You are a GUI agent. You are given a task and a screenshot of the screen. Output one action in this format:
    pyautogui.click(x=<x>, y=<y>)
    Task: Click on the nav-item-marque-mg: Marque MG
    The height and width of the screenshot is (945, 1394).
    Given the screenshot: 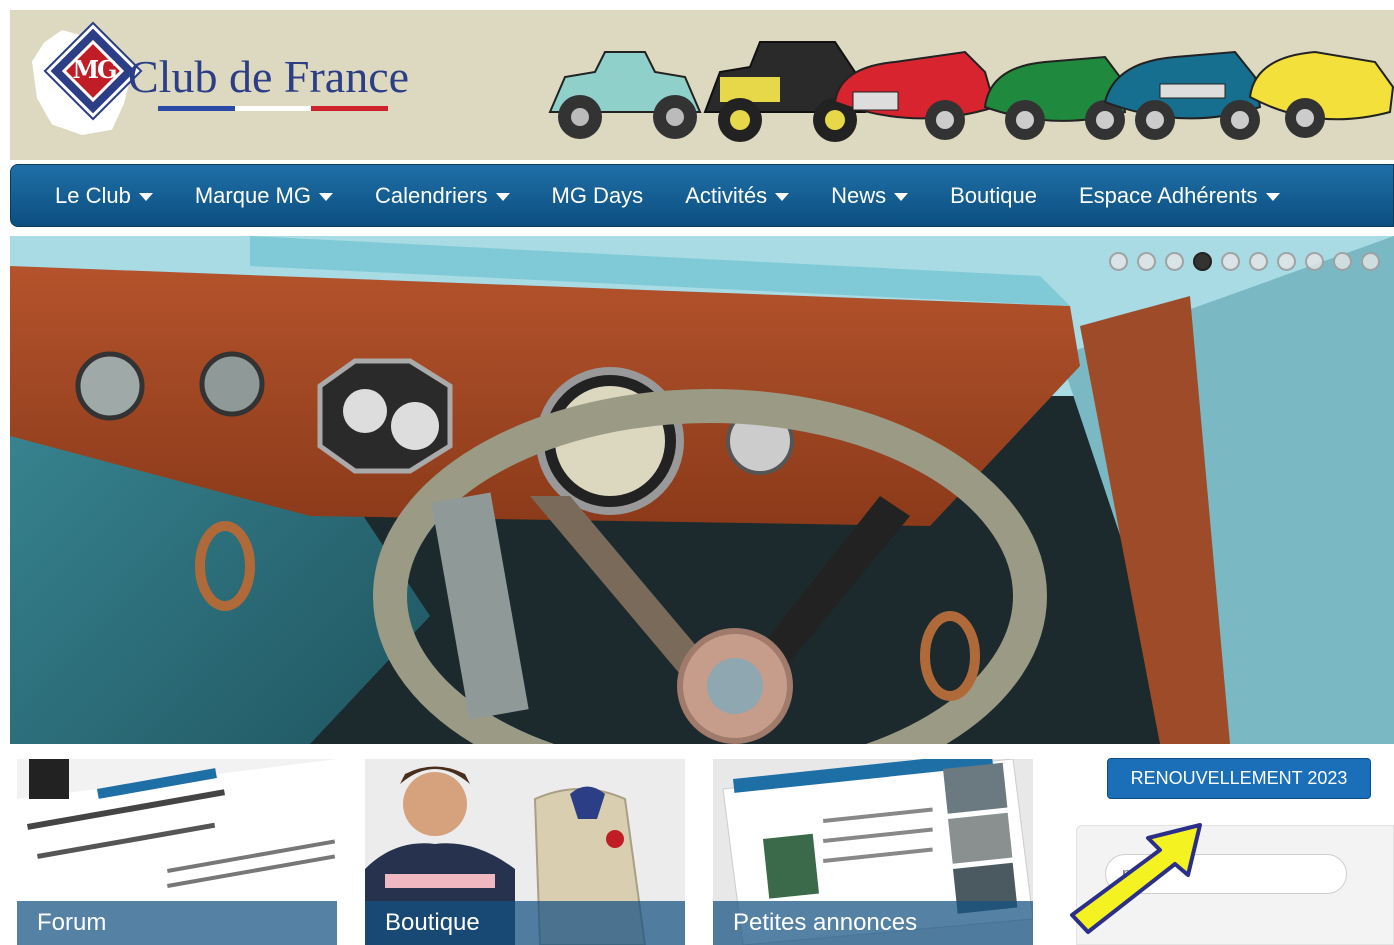 What is the action you would take?
    pyautogui.click(x=264, y=196)
    